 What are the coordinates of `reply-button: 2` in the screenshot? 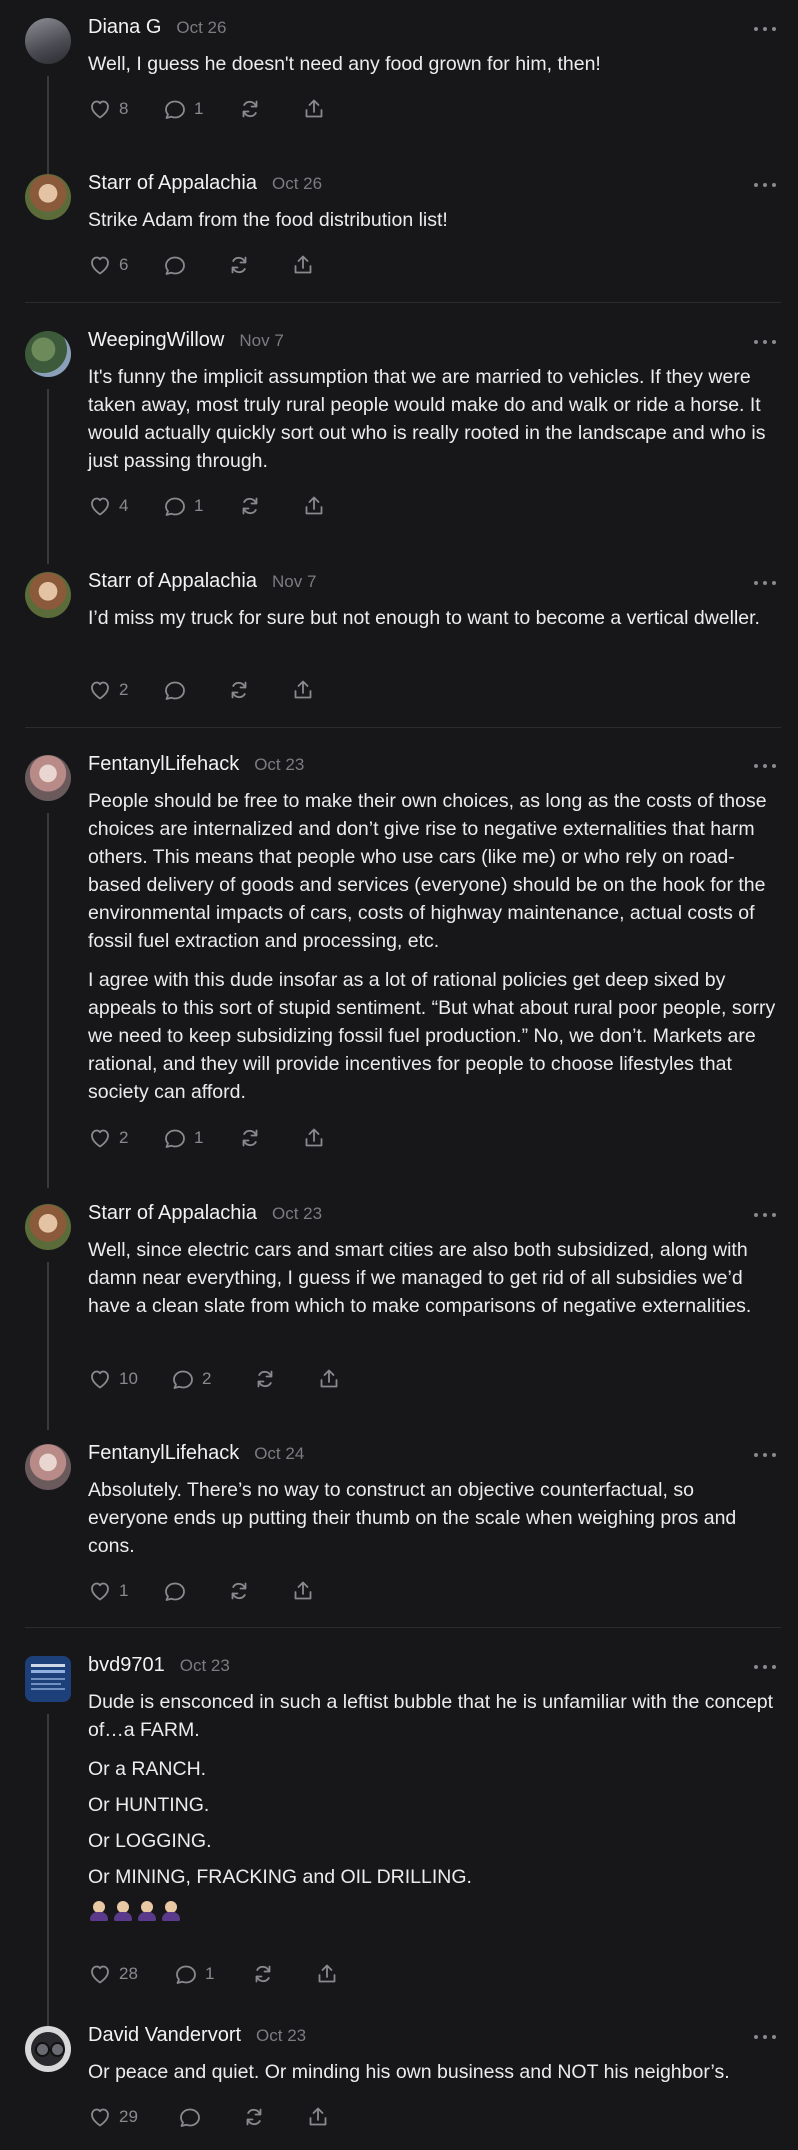 It's located at (212, 1379).